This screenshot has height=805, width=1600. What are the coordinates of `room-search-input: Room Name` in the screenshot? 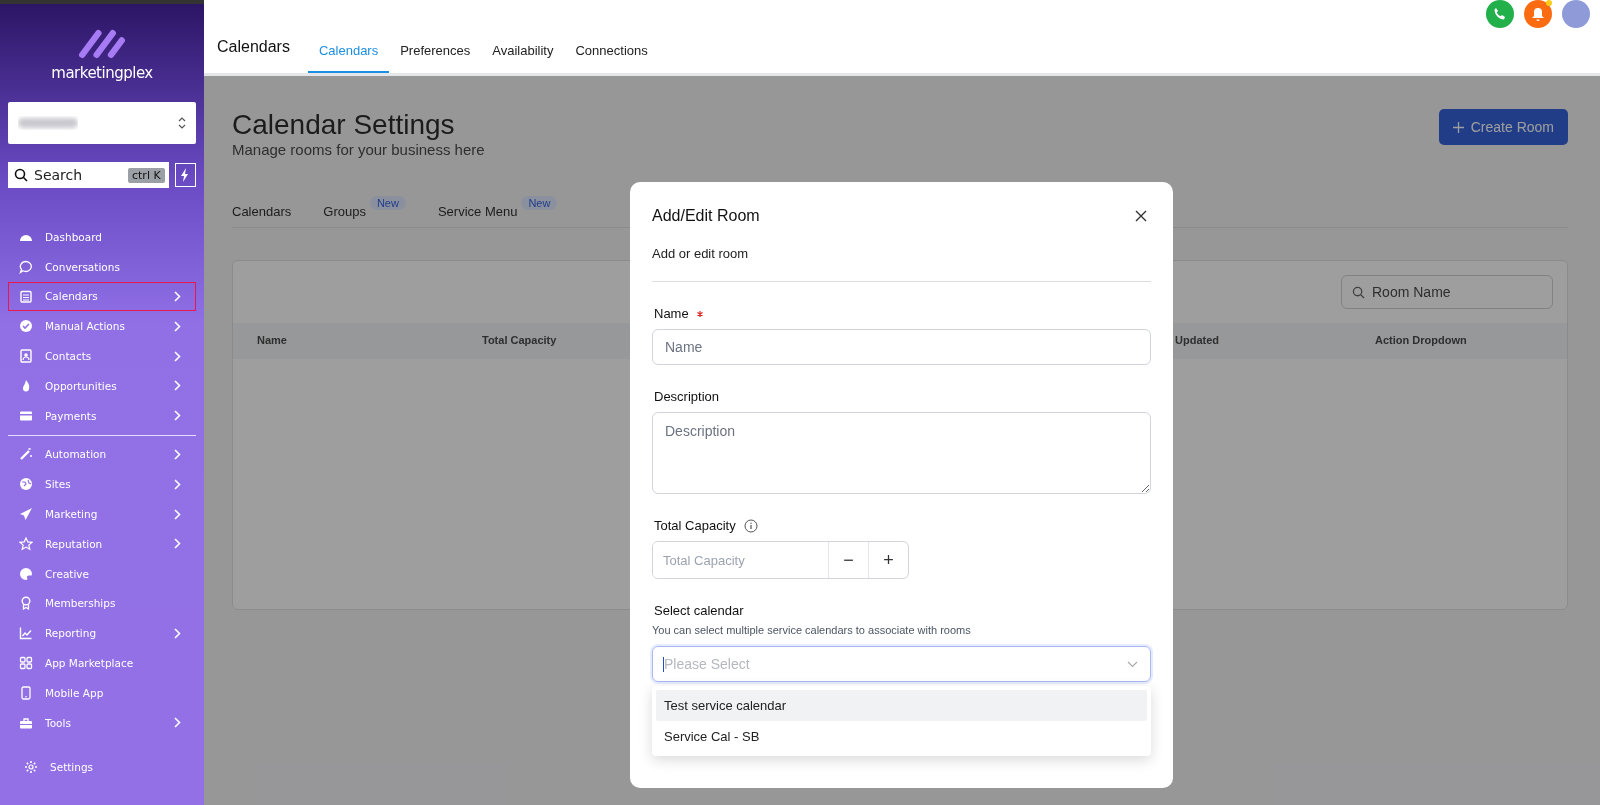 It's located at (1452, 292).